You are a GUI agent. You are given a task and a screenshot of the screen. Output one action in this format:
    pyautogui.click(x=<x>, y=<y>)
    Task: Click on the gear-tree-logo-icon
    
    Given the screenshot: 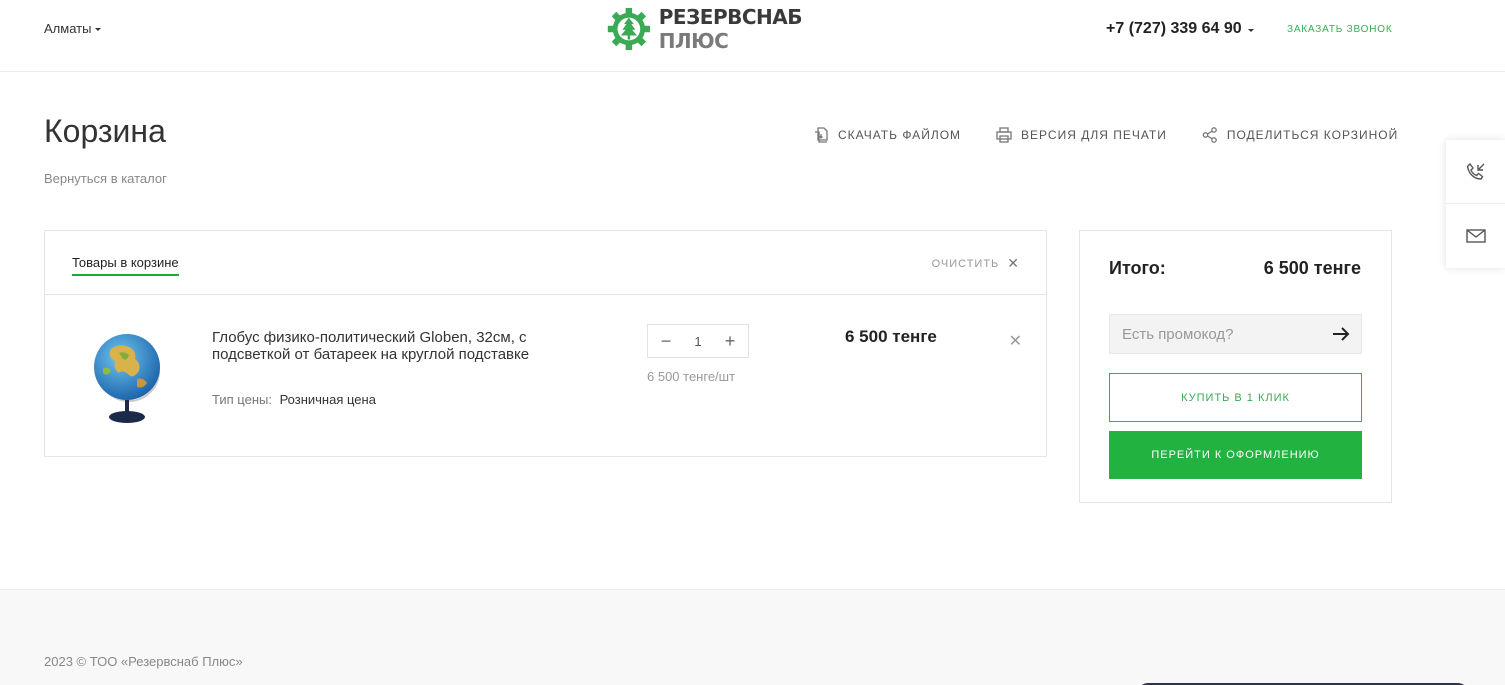 What is the action you would take?
    pyautogui.click(x=628, y=29)
    